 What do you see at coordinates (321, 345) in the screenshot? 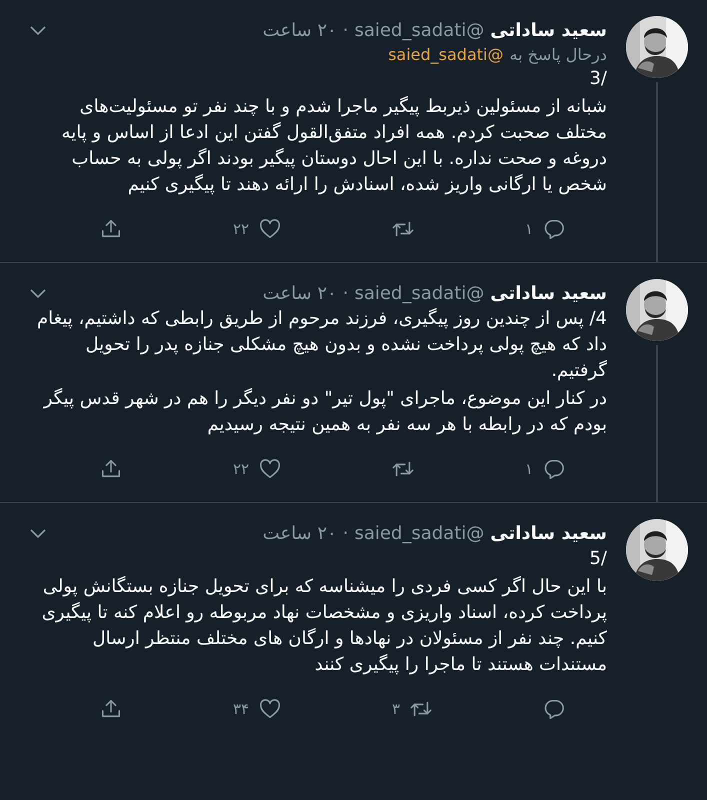
I see `tweet-text: 4/ پس از چندین روز پیگیری، فرزند مرحوم از طریق رابطی که داشتیم، پیغام داد که هیچ پولی پرداخت نشده و بدون هیچ مشکلی جنازه پدر را تحویل گرفتیم.` at bounding box center [321, 345].